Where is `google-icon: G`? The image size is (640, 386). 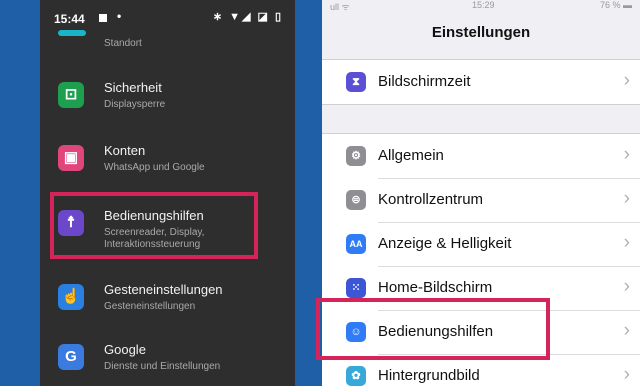
google-icon: G is located at coordinates (71, 357).